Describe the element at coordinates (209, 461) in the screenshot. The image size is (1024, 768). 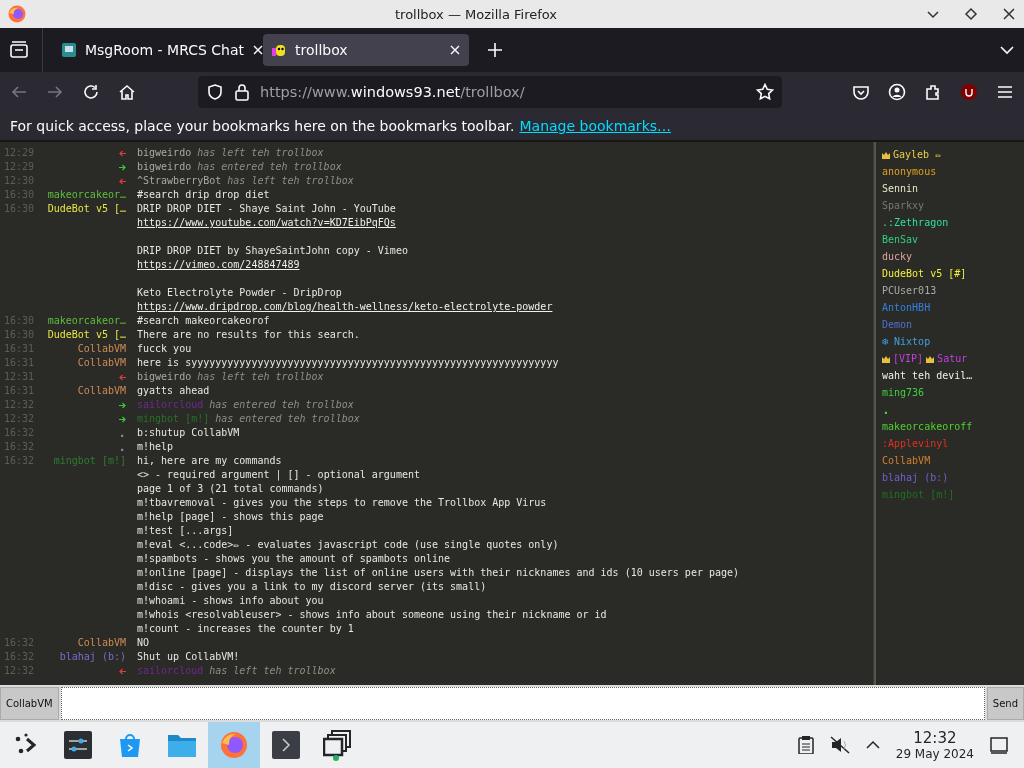
I see `message-text: hi, here are my commands` at that location.